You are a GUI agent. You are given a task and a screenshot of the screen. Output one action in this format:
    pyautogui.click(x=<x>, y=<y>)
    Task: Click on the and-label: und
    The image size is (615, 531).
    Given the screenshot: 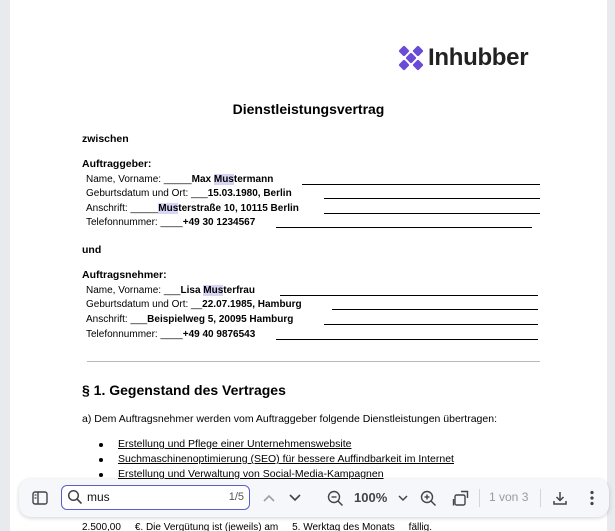 What is the action you would take?
    pyautogui.click(x=92, y=250)
    